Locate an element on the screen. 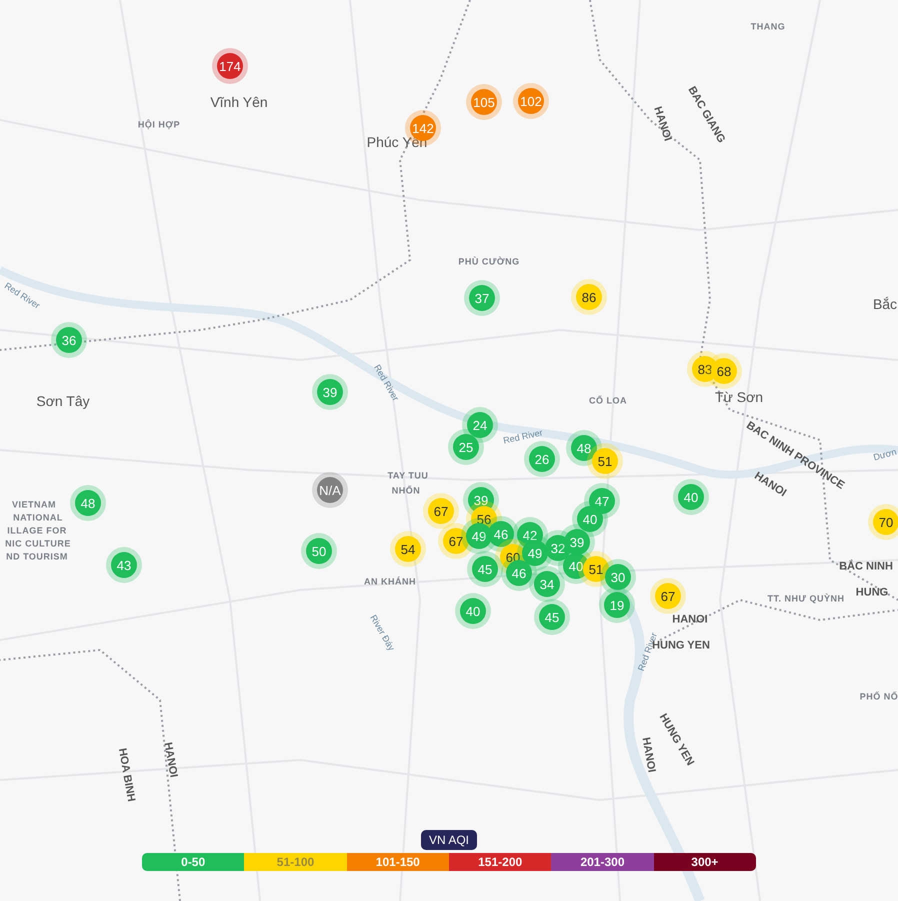 The width and height of the screenshot is (898, 901). aqi-marker: 25 is located at coordinates (466, 447).